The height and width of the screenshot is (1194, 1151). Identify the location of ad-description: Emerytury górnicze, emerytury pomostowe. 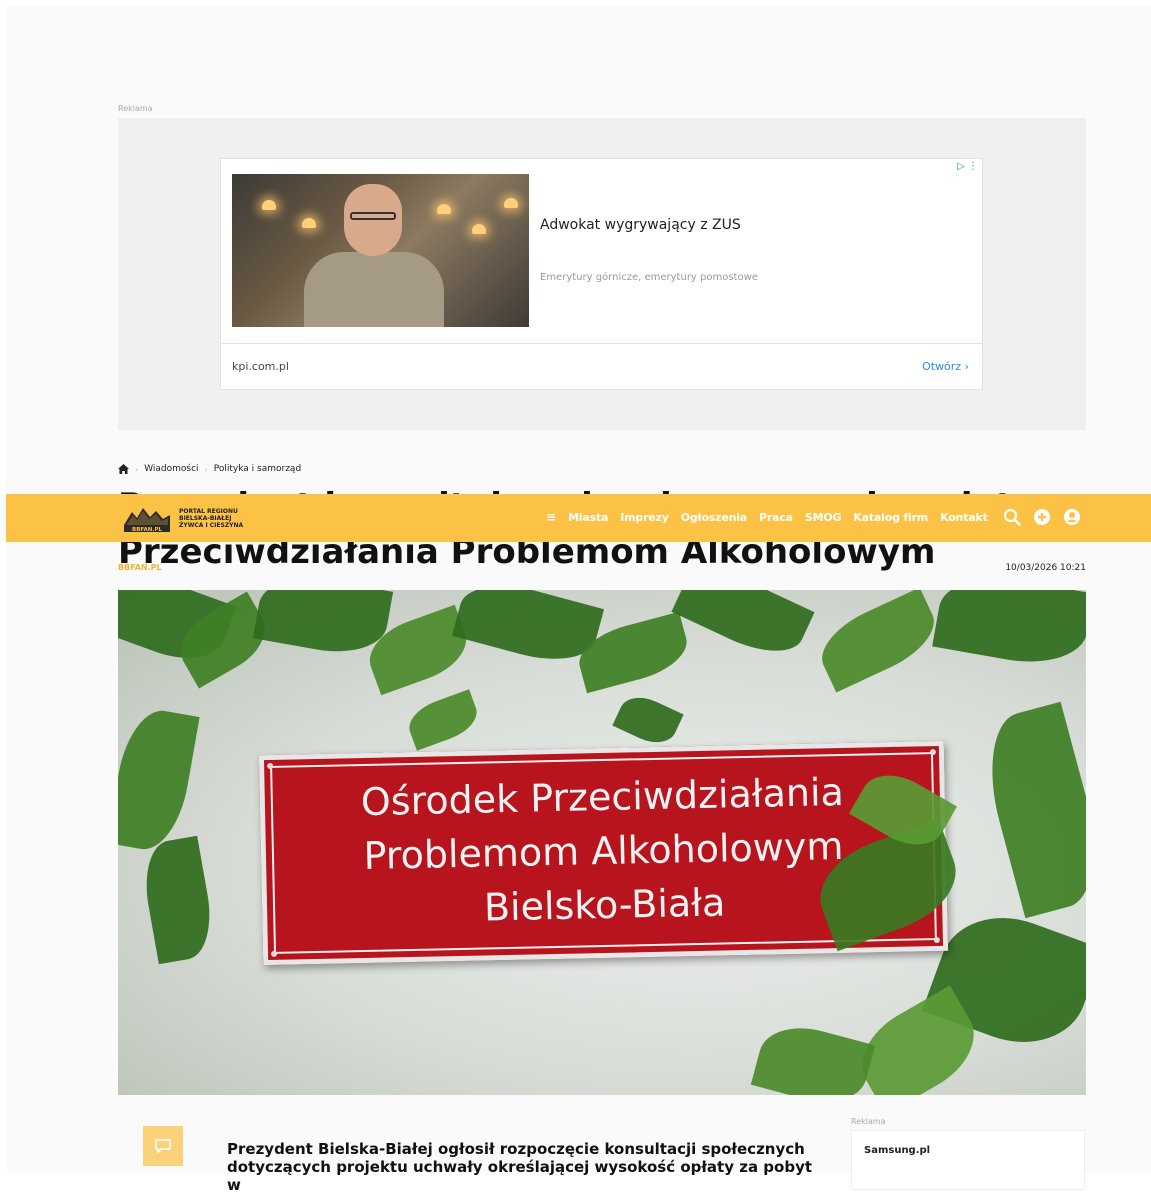
(649, 277).